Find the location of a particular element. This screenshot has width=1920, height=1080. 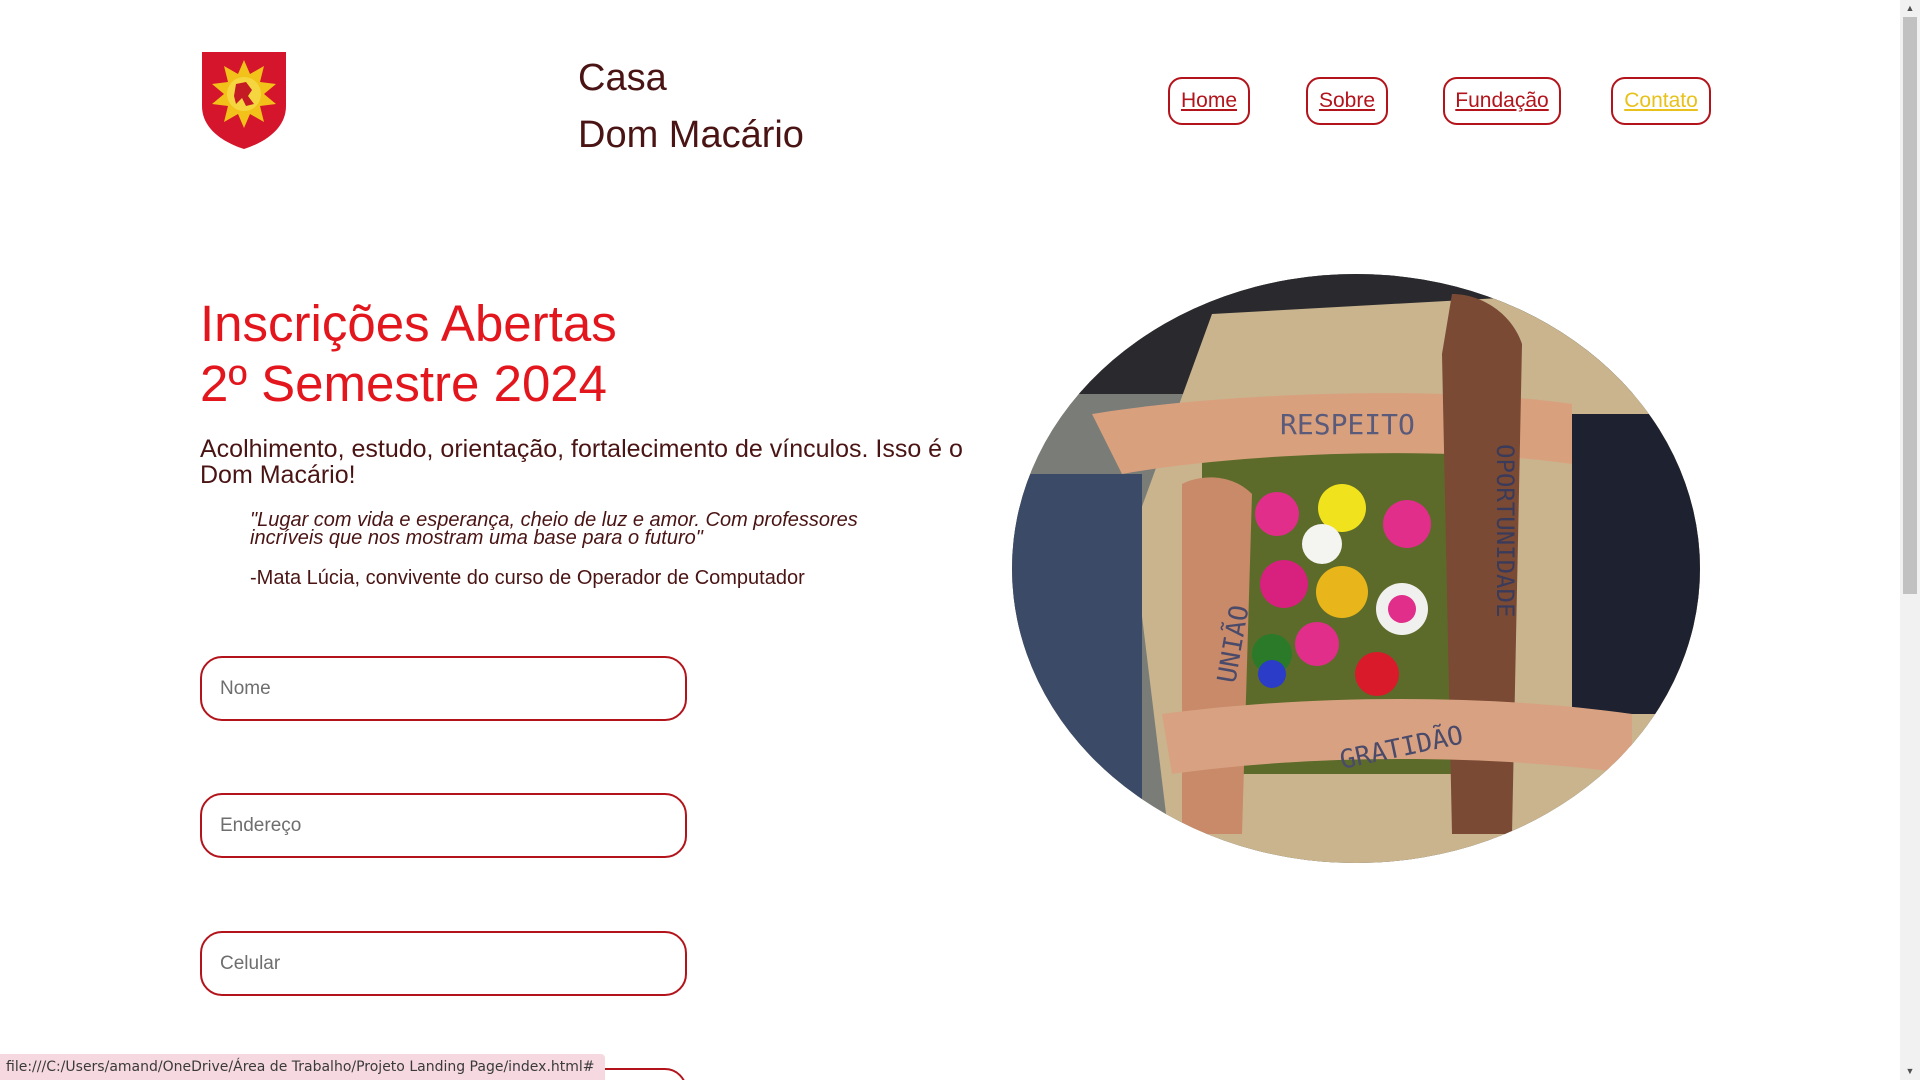

brand-name: Casa Dom Macário is located at coordinates (691, 107).